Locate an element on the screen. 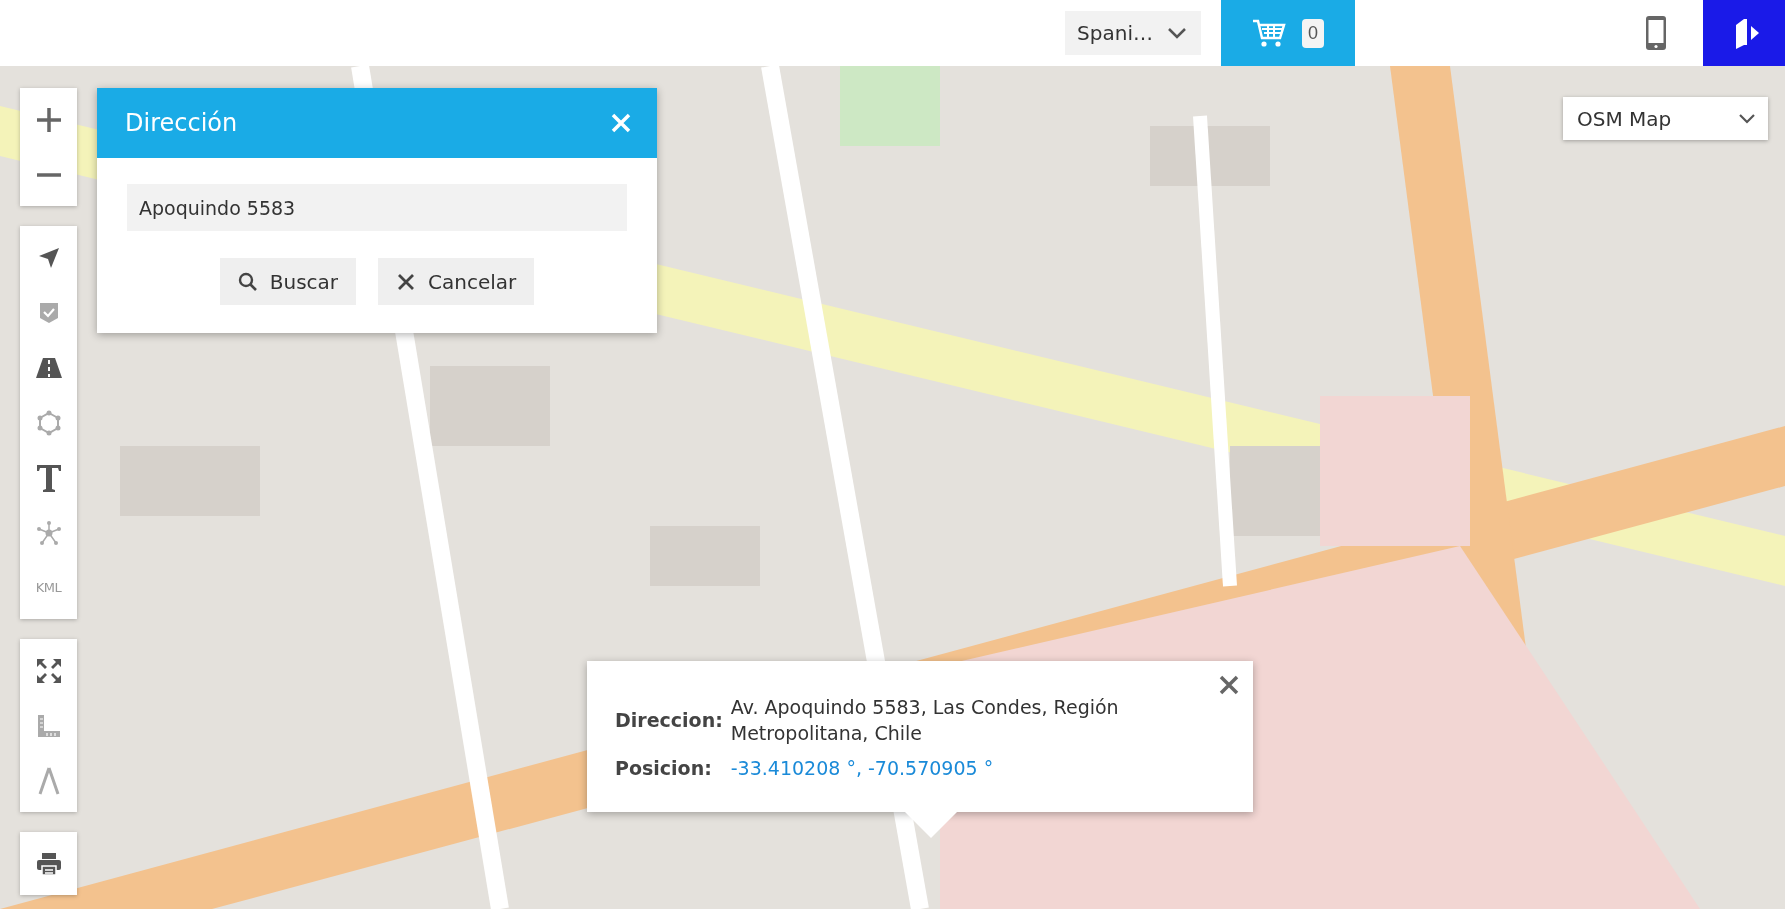 This screenshot has height=909, width=1785. dialog-title: Dirección is located at coordinates (181, 123).